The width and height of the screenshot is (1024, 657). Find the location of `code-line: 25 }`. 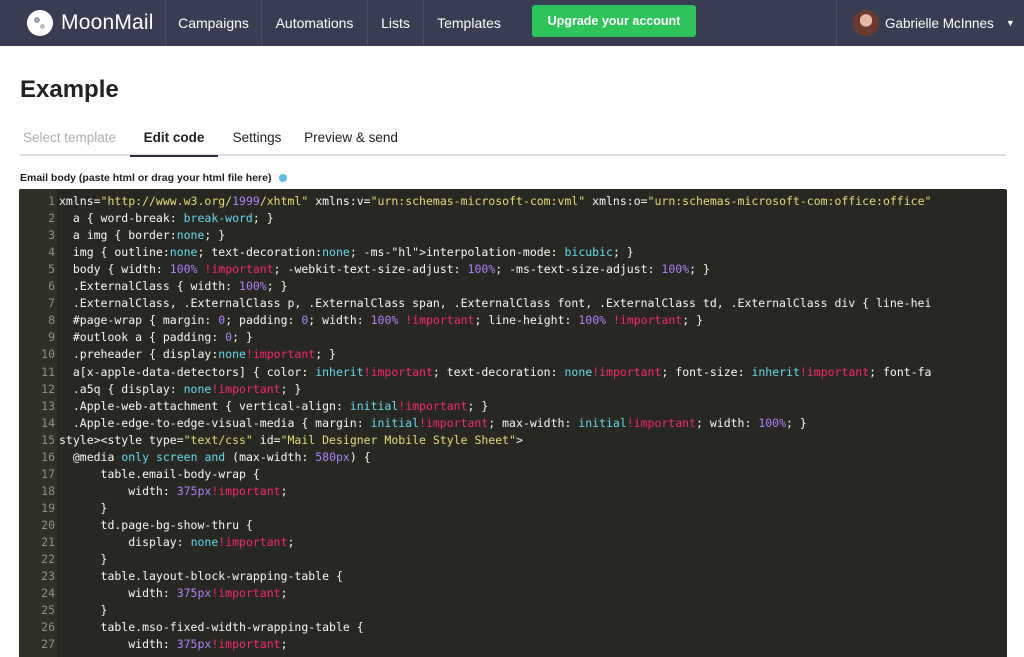

code-line: 25 } is located at coordinates (513, 610).